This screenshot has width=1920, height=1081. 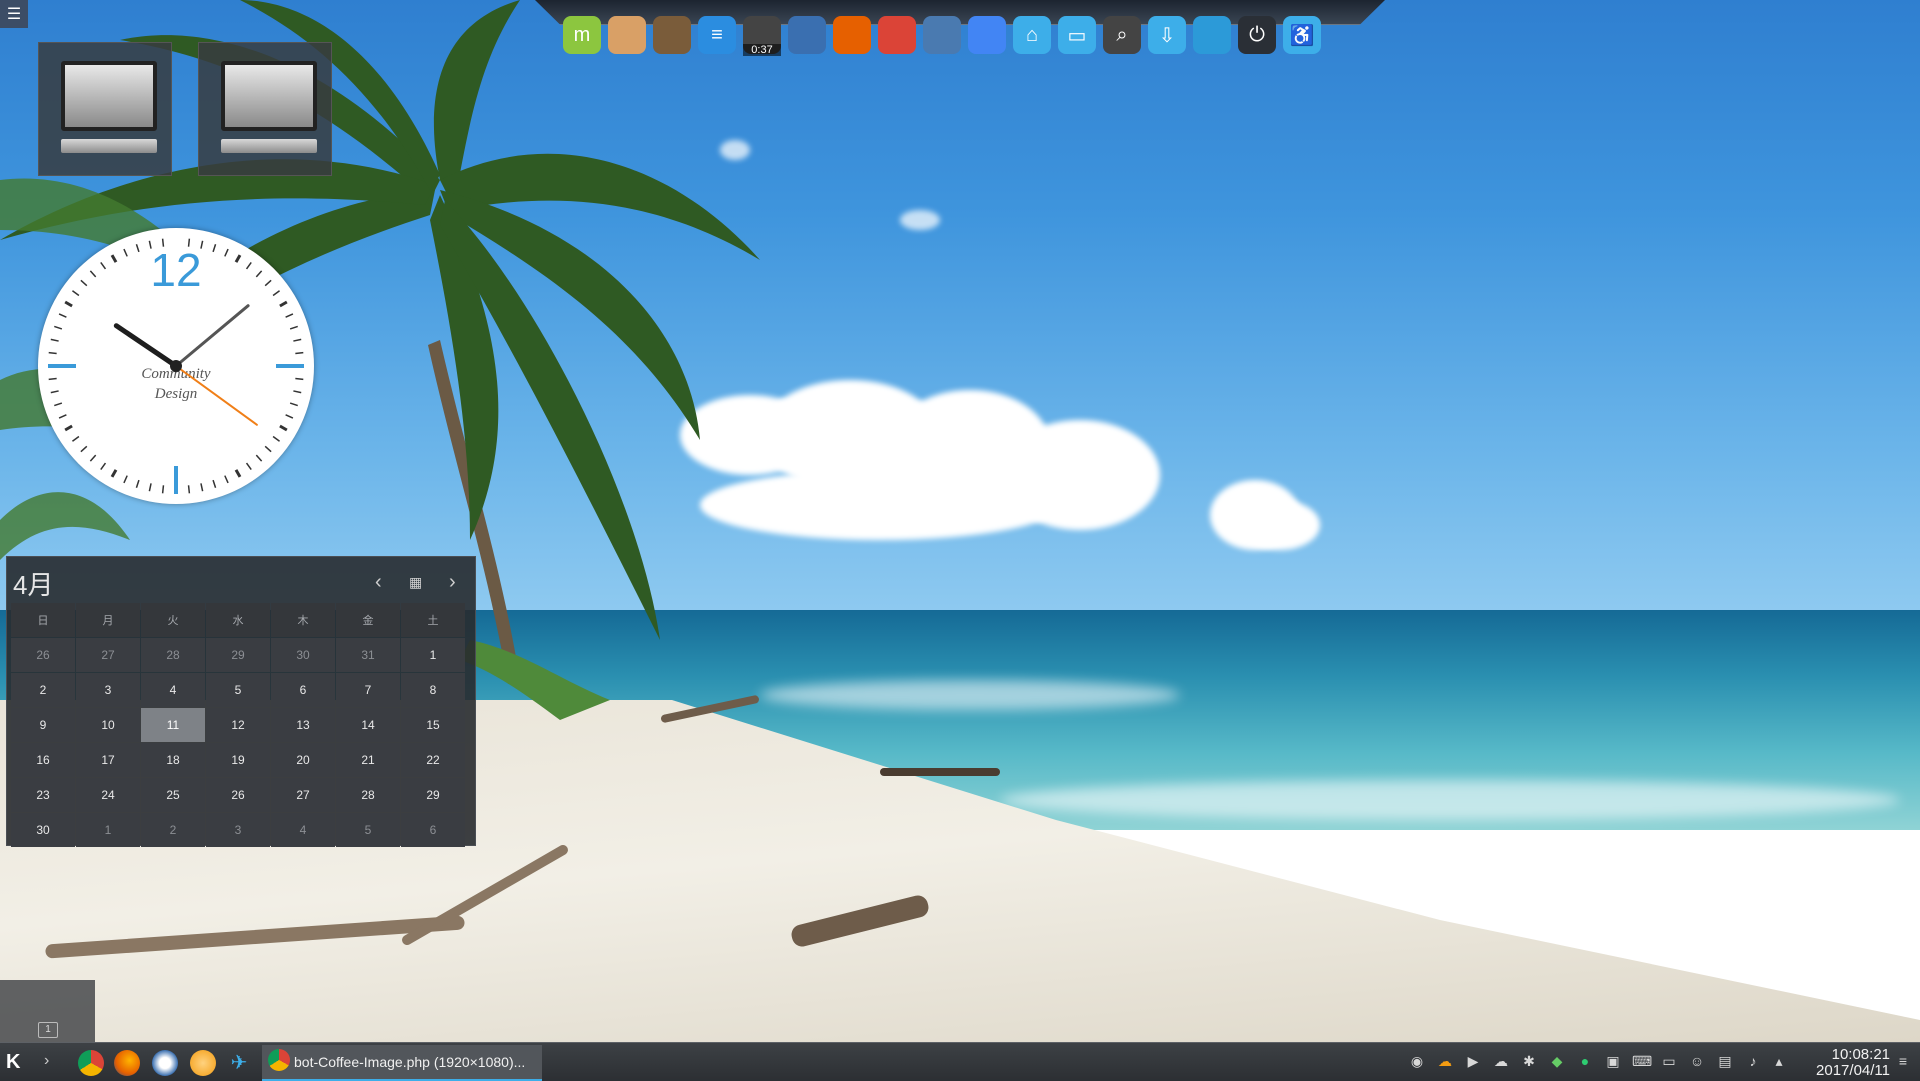 I want to click on calendar-day: 13, so click(x=303, y=725).